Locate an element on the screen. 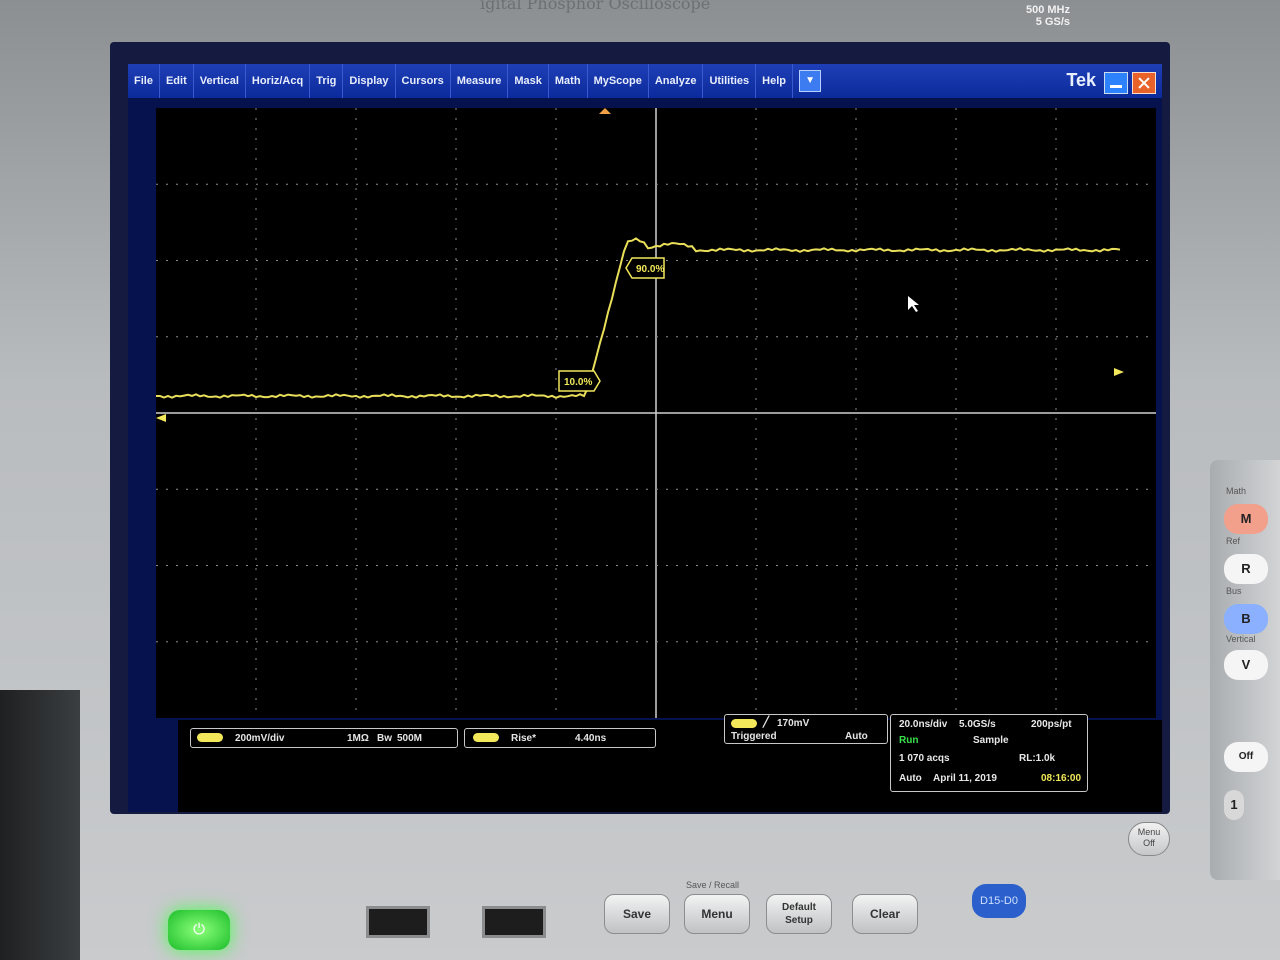  vertical-button: V is located at coordinates (1246, 665).